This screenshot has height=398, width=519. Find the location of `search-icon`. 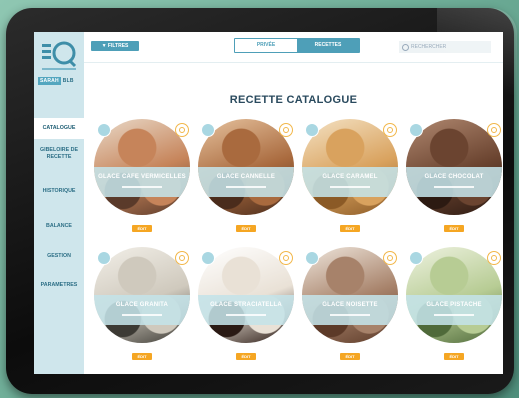

search-icon is located at coordinates (405, 47).